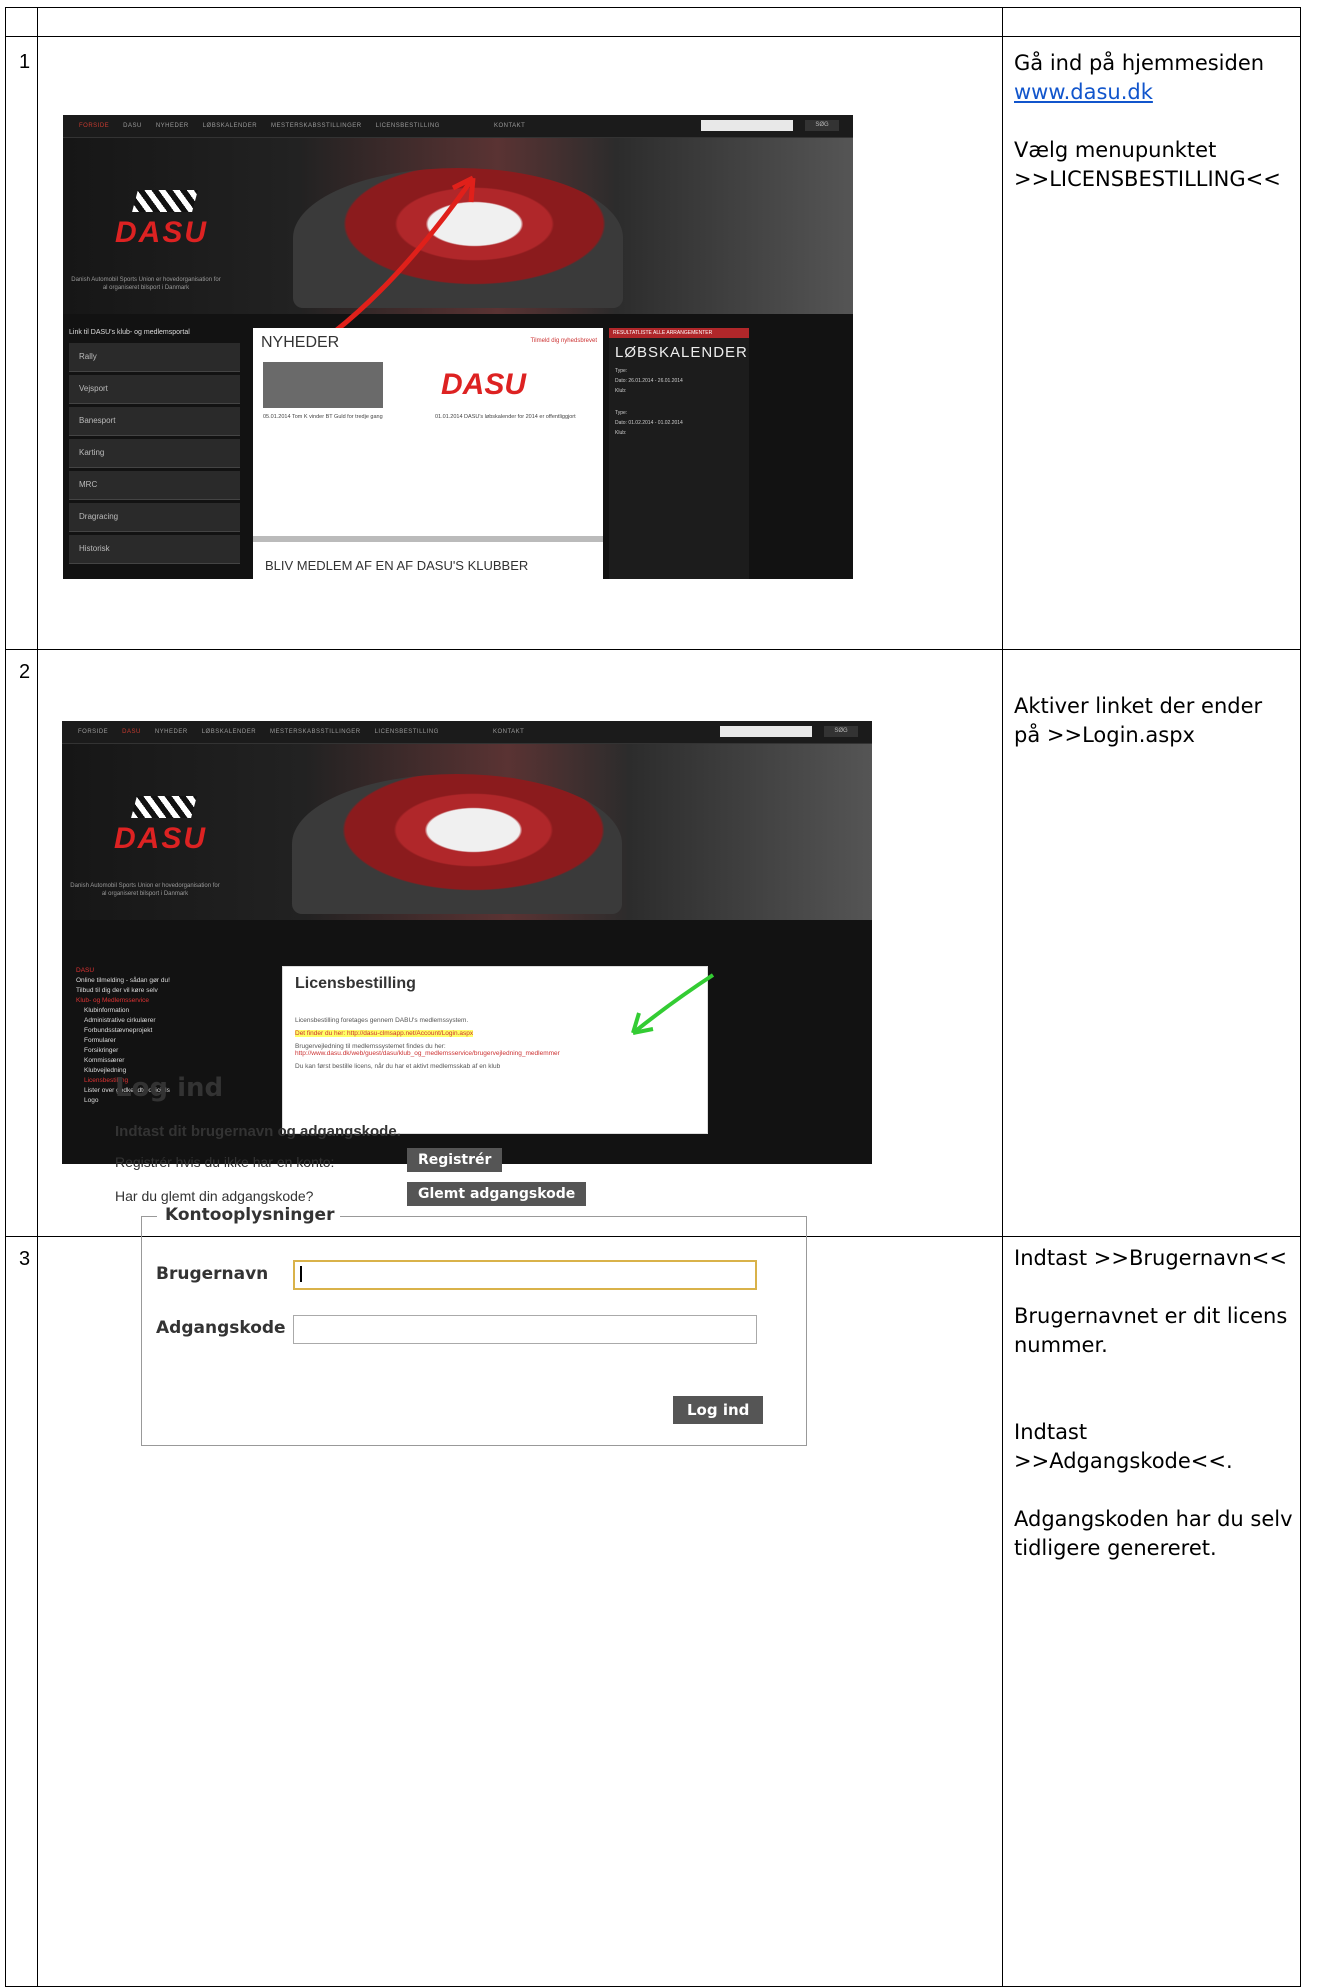  I want to click on step-number: 1, so click(25, 62).